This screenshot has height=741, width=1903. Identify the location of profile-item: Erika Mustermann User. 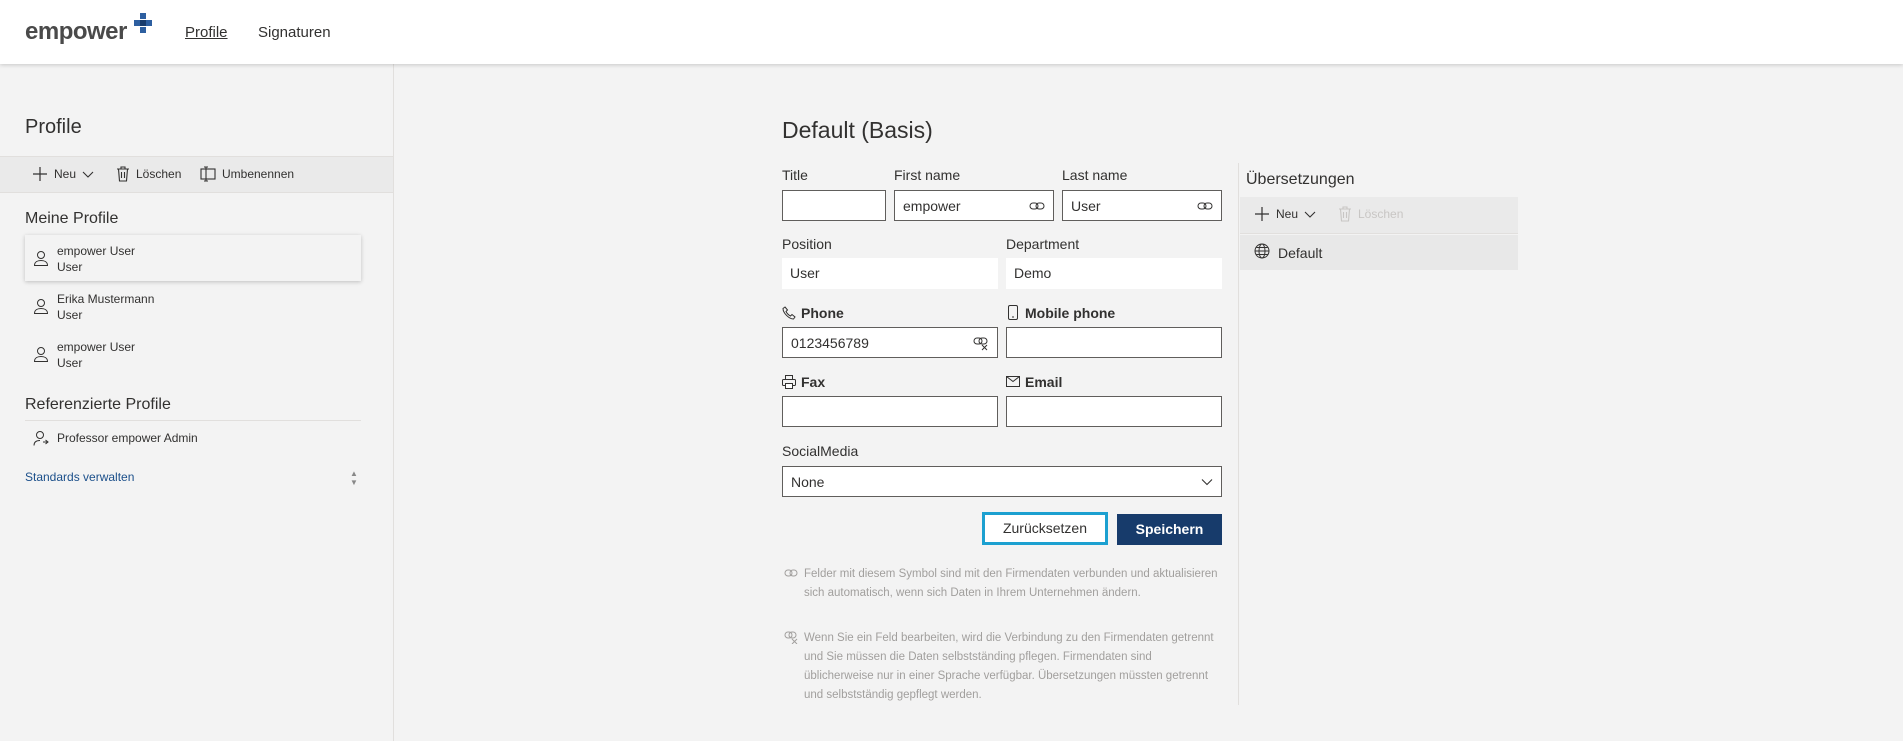
(193, 306).